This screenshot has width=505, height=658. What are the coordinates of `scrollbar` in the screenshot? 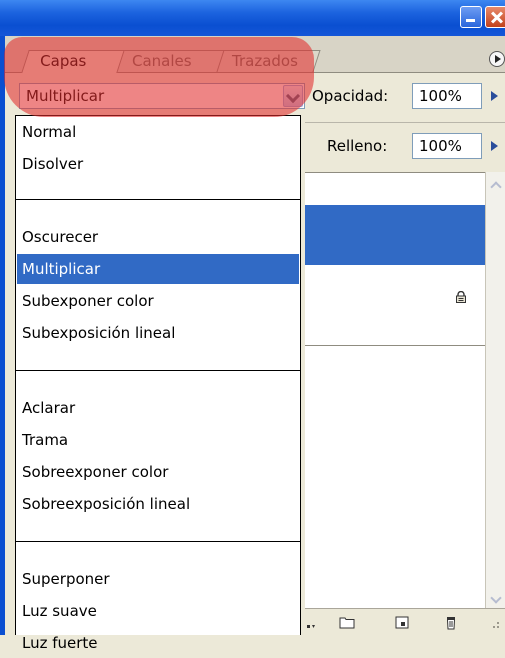 It's located at (495, 403).